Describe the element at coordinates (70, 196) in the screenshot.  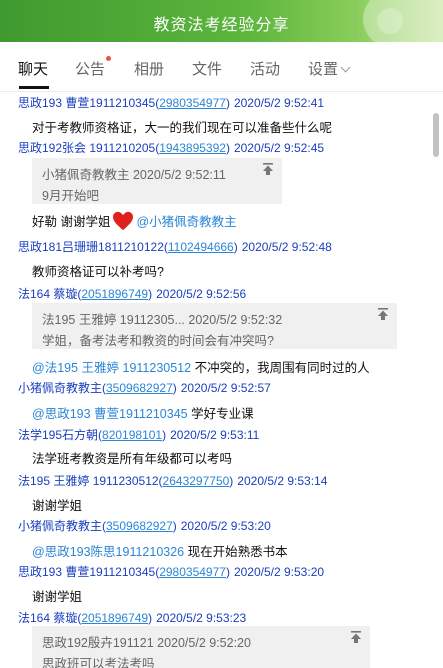
I see `quote-text: 9月开始吧` at that location.